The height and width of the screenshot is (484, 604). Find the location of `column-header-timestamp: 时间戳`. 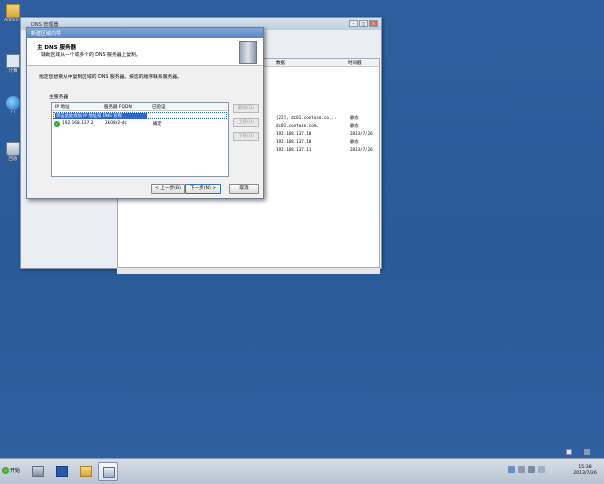

column-header-timestamp: 时间戳 is located at coordinates (355, 63).